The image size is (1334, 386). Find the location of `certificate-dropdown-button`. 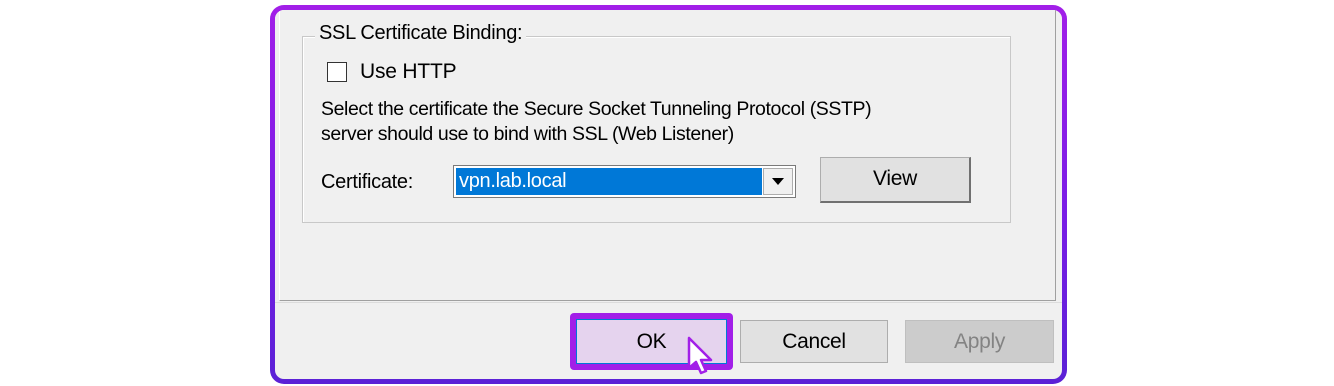

certificate-dropdown-button is located at coordinates (778, 181).